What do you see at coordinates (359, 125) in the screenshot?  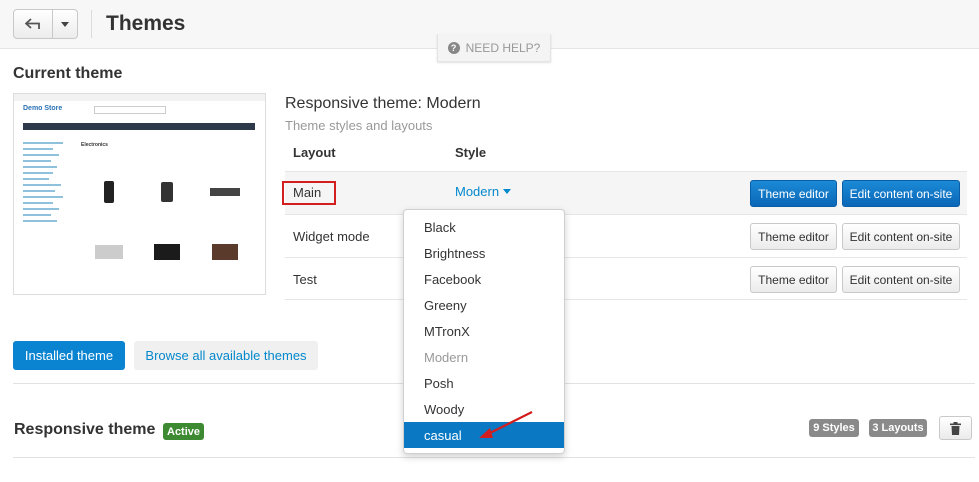 I see `theme-subtitle: Theme styles and layouts` at bounding box center [359, 125].